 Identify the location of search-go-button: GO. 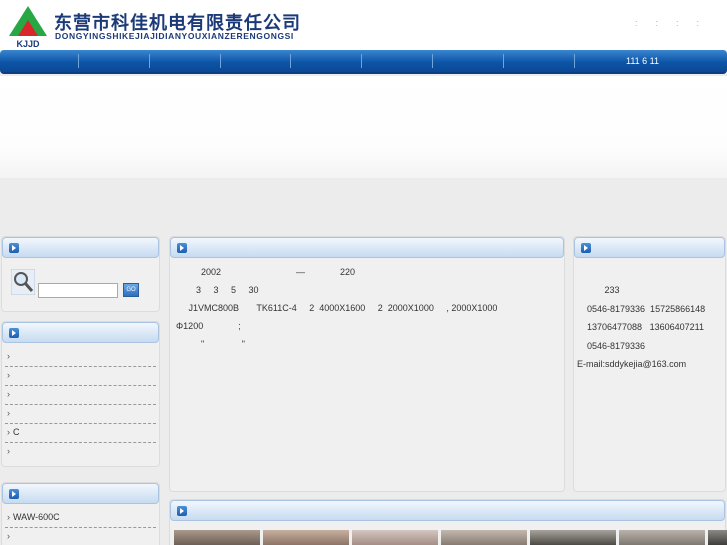
(131, 290).